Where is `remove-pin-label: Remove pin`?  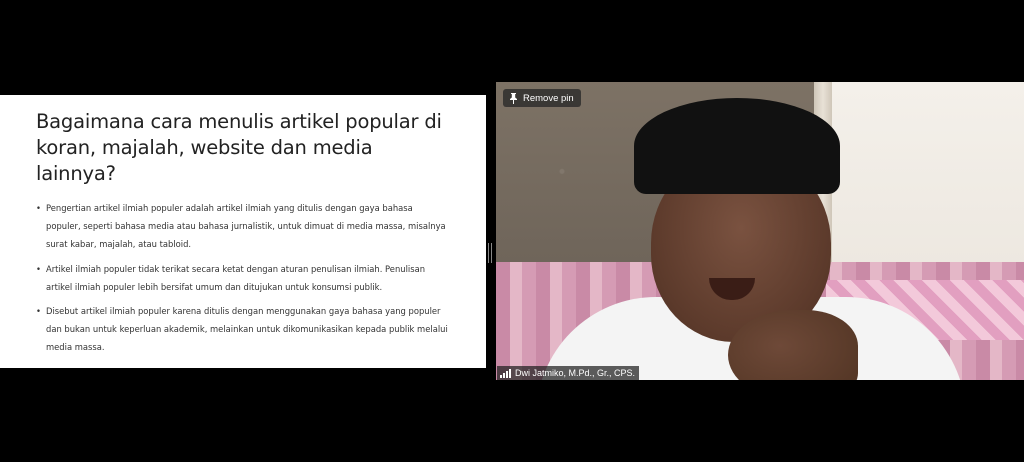 remove-pin-label: Remove pin is located at coordinates (548, 98).